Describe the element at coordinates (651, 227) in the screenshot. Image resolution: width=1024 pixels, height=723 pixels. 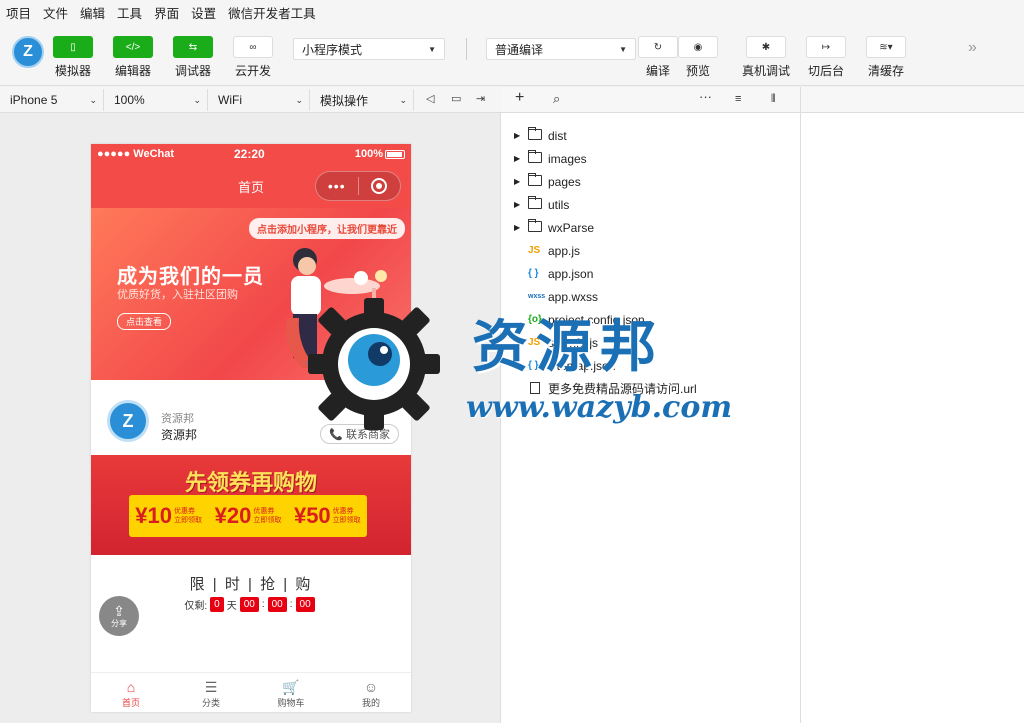
I see `tree-folder-wxparse: ▶ wxParse` at that location.